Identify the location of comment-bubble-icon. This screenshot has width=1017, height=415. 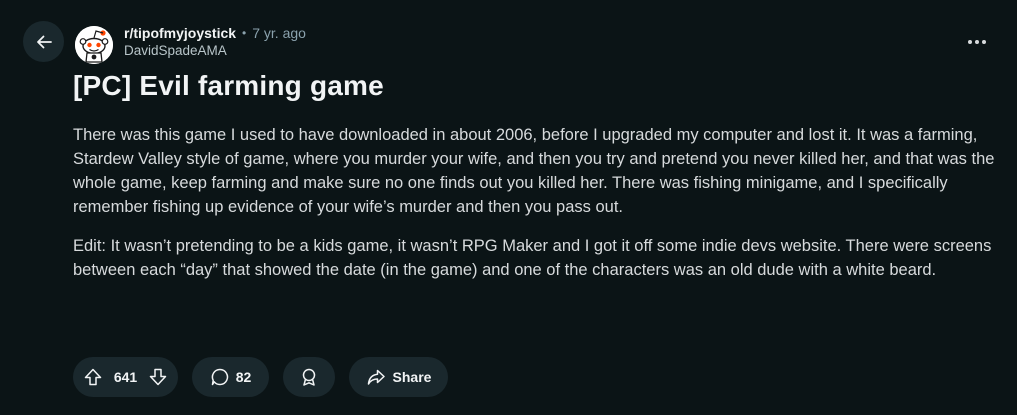
(220, 377).